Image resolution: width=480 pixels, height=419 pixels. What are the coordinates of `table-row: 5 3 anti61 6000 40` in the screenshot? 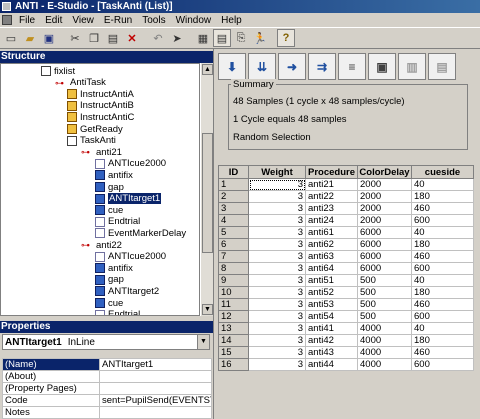 It's located at (346, 232).